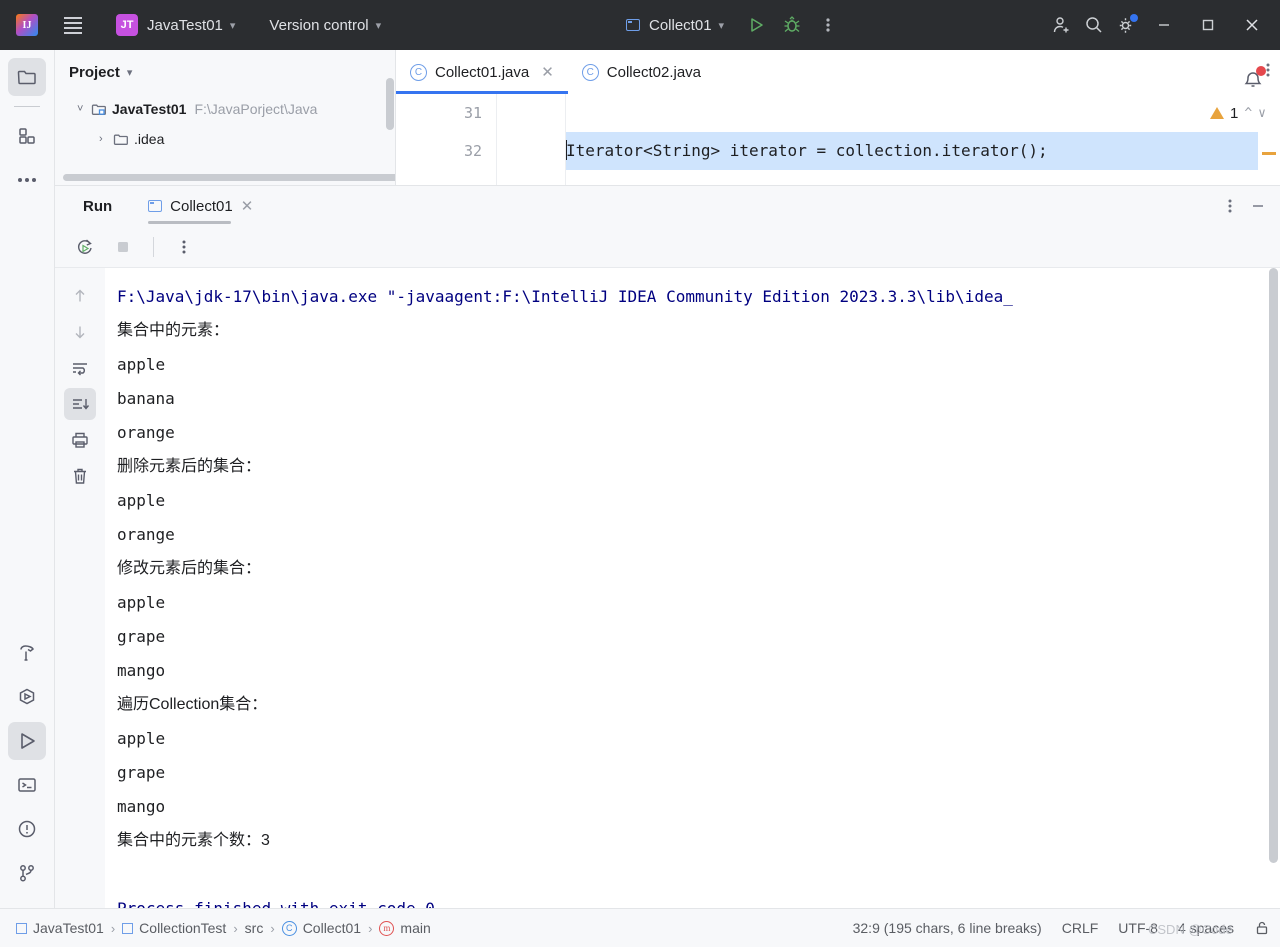  I want to click on sidebar-item-project, so click(27, 77).